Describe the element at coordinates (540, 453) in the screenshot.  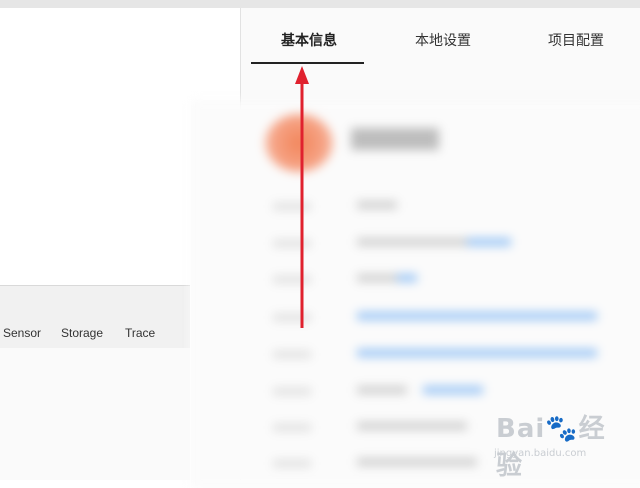
I see `watermark-url: jingyan.baidu.com` at that location.